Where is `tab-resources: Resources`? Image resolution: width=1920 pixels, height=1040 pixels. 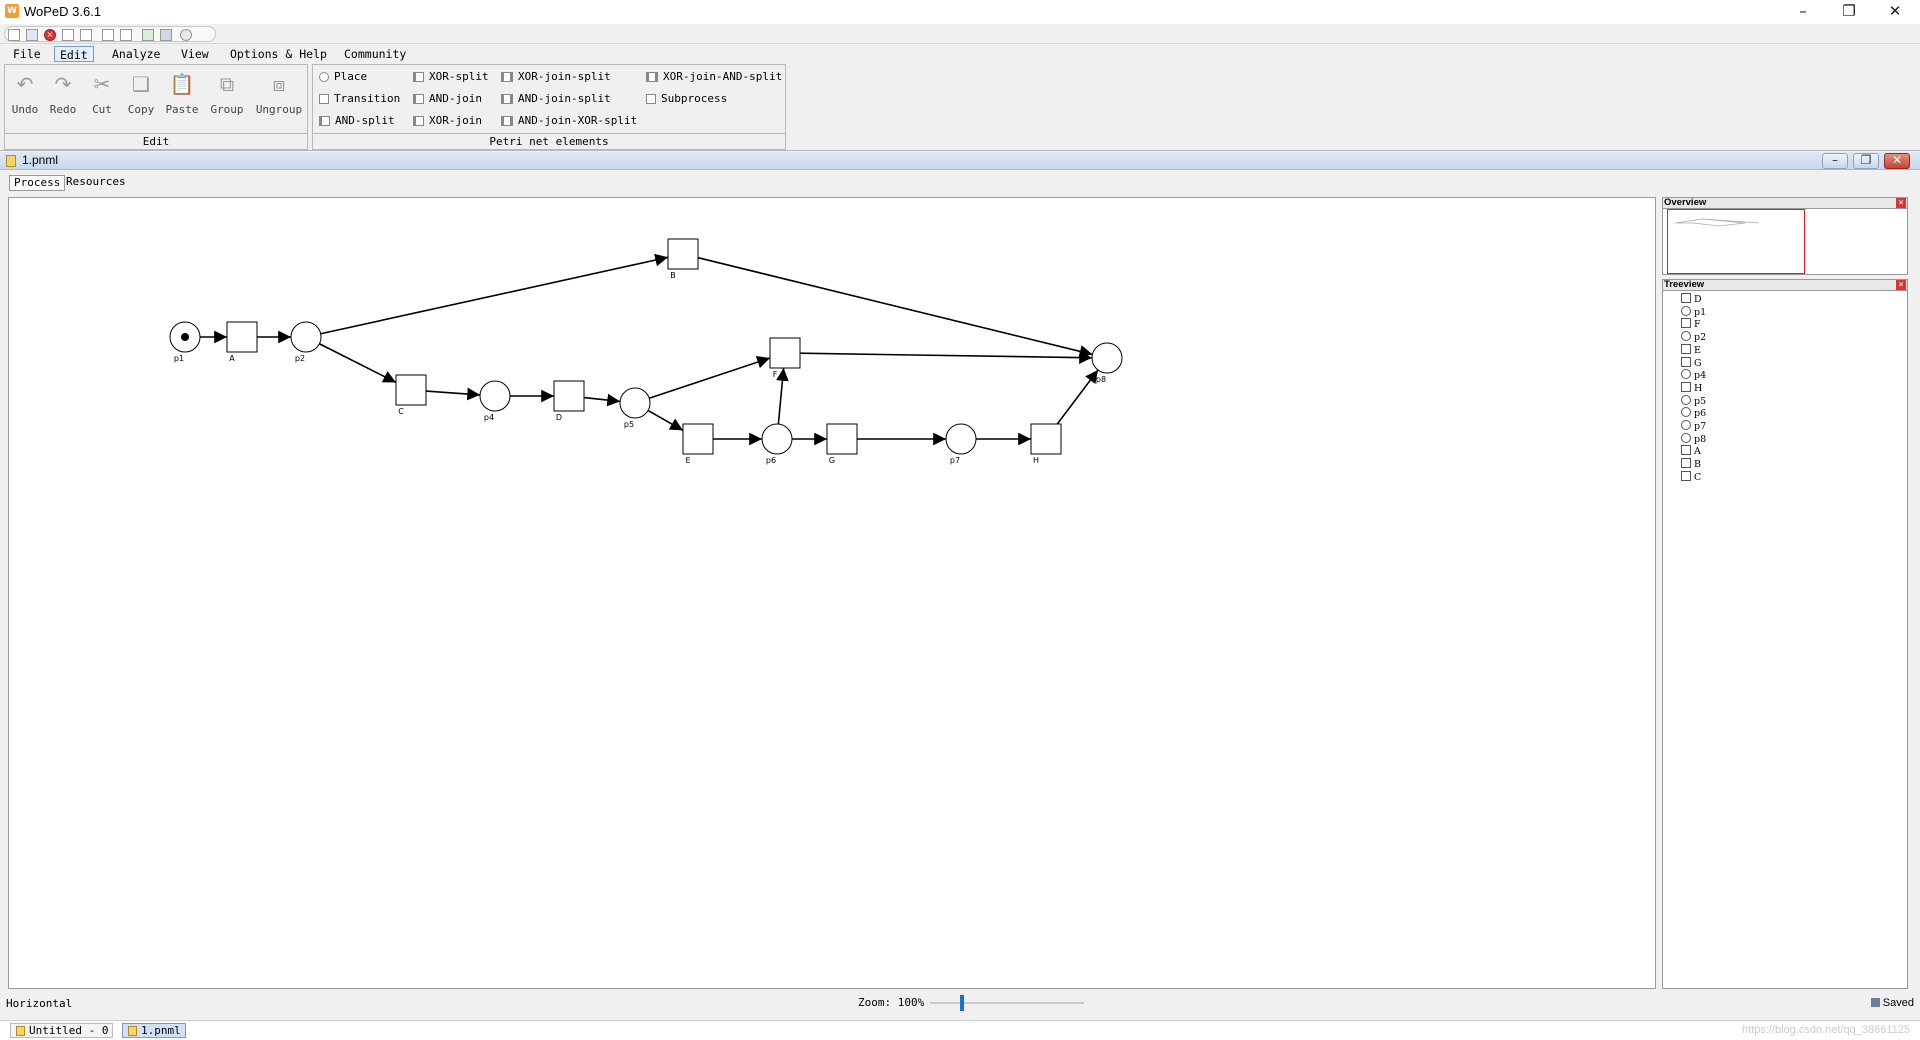 tab-resources: Resources is located at coordinates (96, 183).